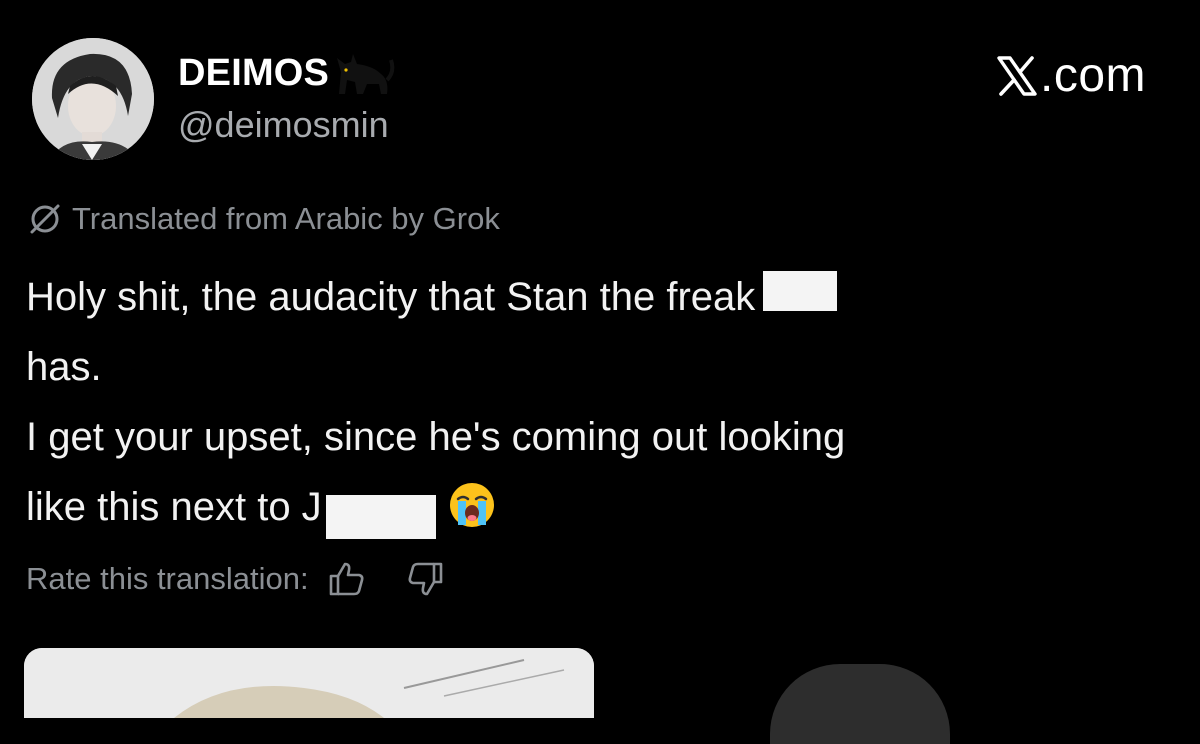 This screenshot has width=1200, height=744. I want to click on media-photo-left, so click(309, 683).